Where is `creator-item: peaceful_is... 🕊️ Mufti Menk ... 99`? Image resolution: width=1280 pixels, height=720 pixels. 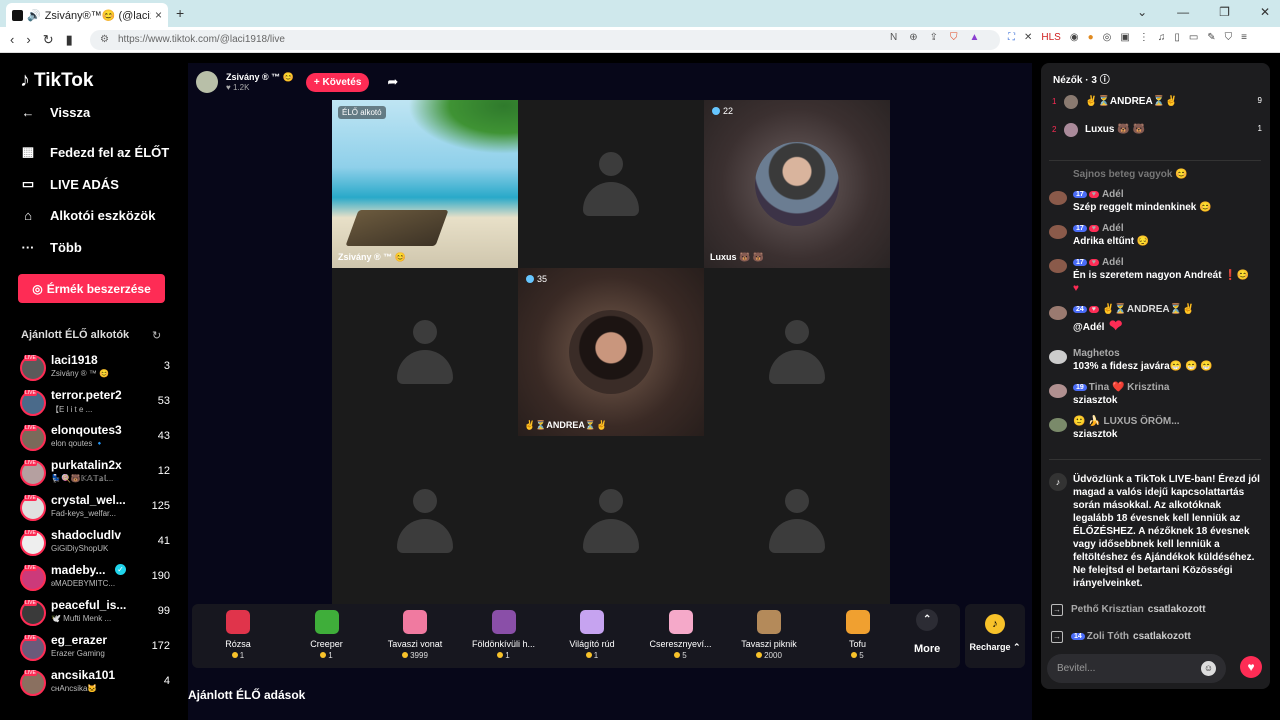 creator-item: peaceful_is... 🕊️ Mufti Menk ... 99 is located at coordinates (95, 614).